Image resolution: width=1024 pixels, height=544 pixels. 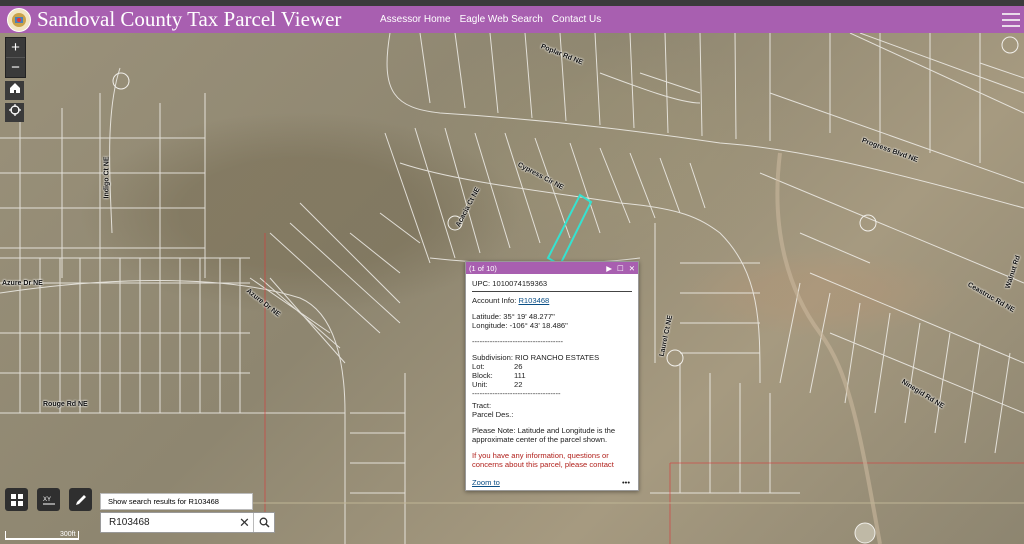 I want to click on block-label: Block:, so click(x=482, y=375).